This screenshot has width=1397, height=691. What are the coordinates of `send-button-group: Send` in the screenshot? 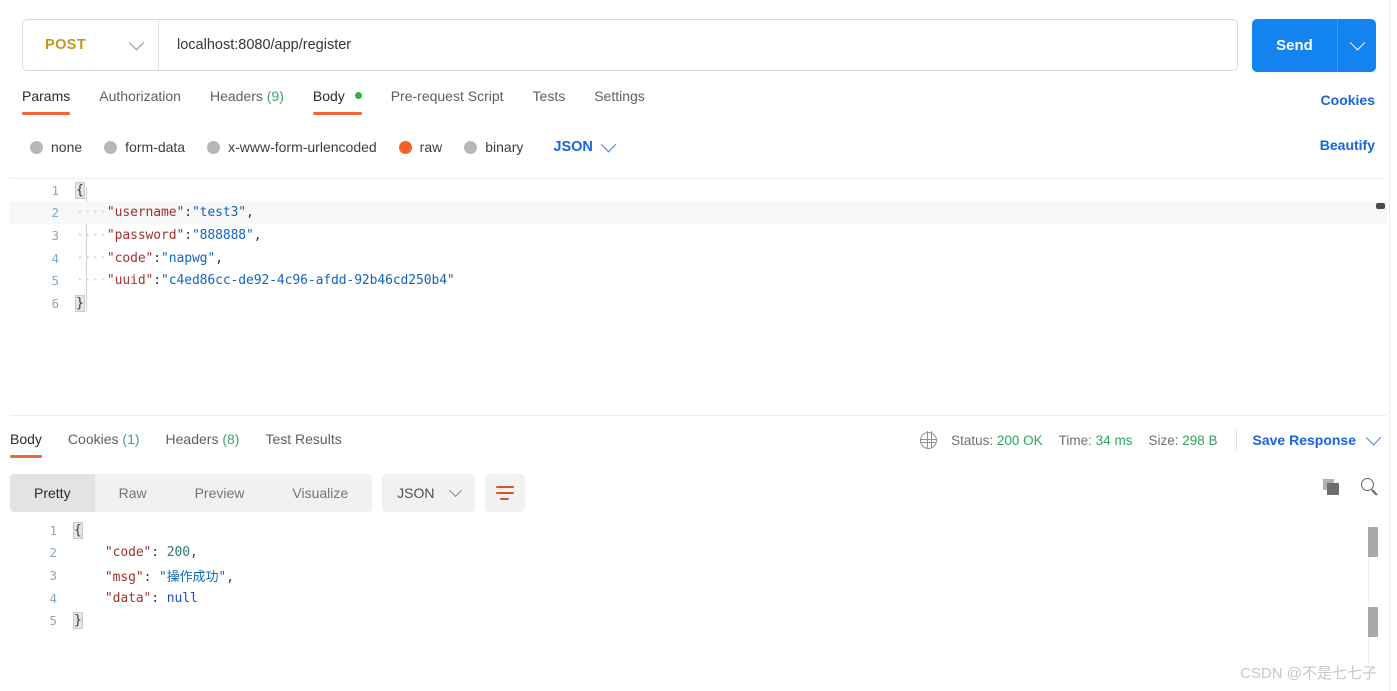 It's located at (1314, 45).